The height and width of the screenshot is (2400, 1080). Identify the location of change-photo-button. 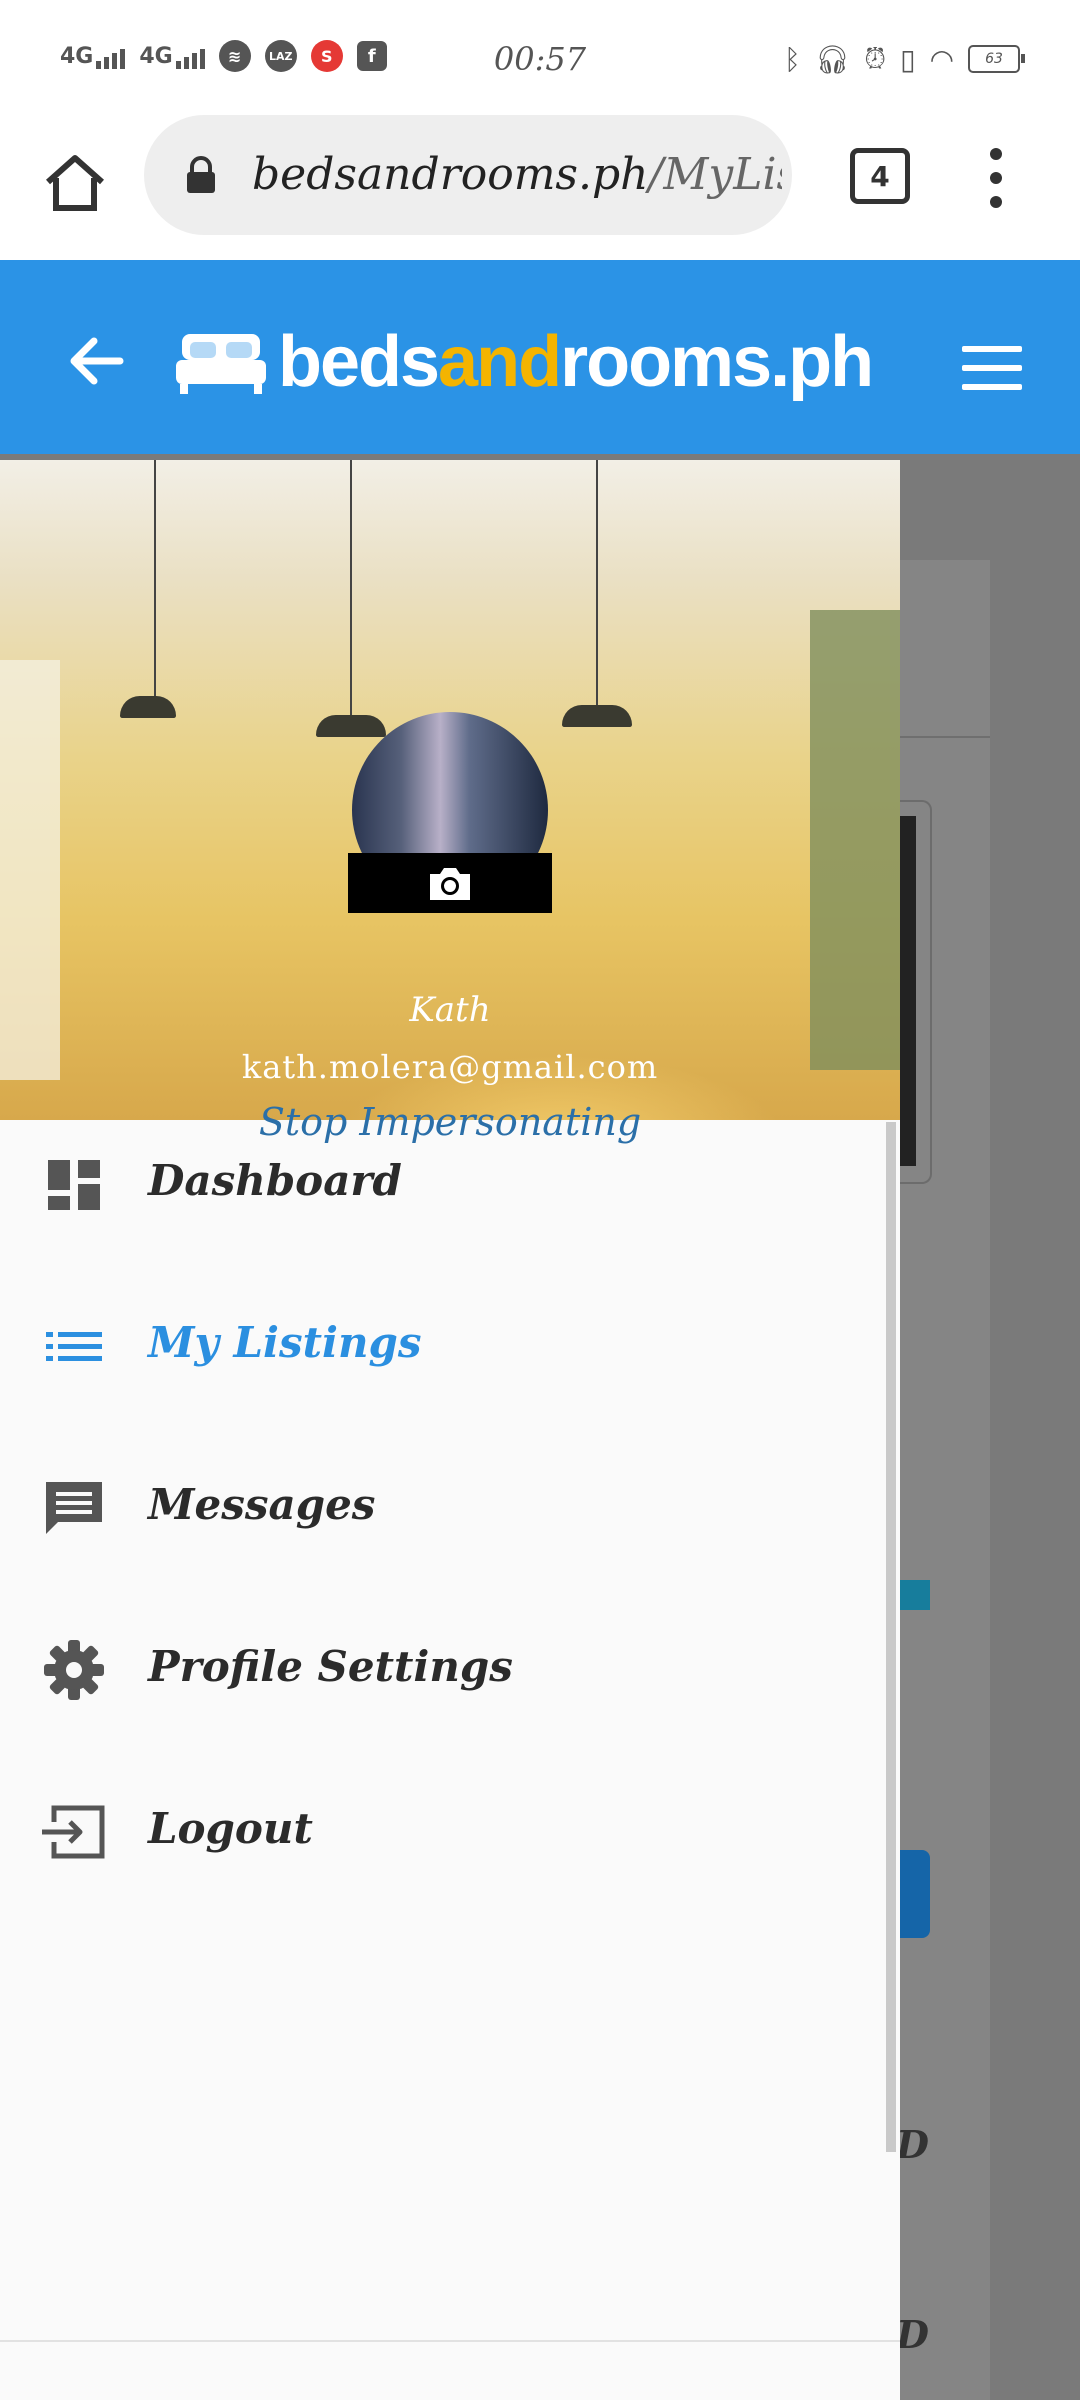
(450, 883).